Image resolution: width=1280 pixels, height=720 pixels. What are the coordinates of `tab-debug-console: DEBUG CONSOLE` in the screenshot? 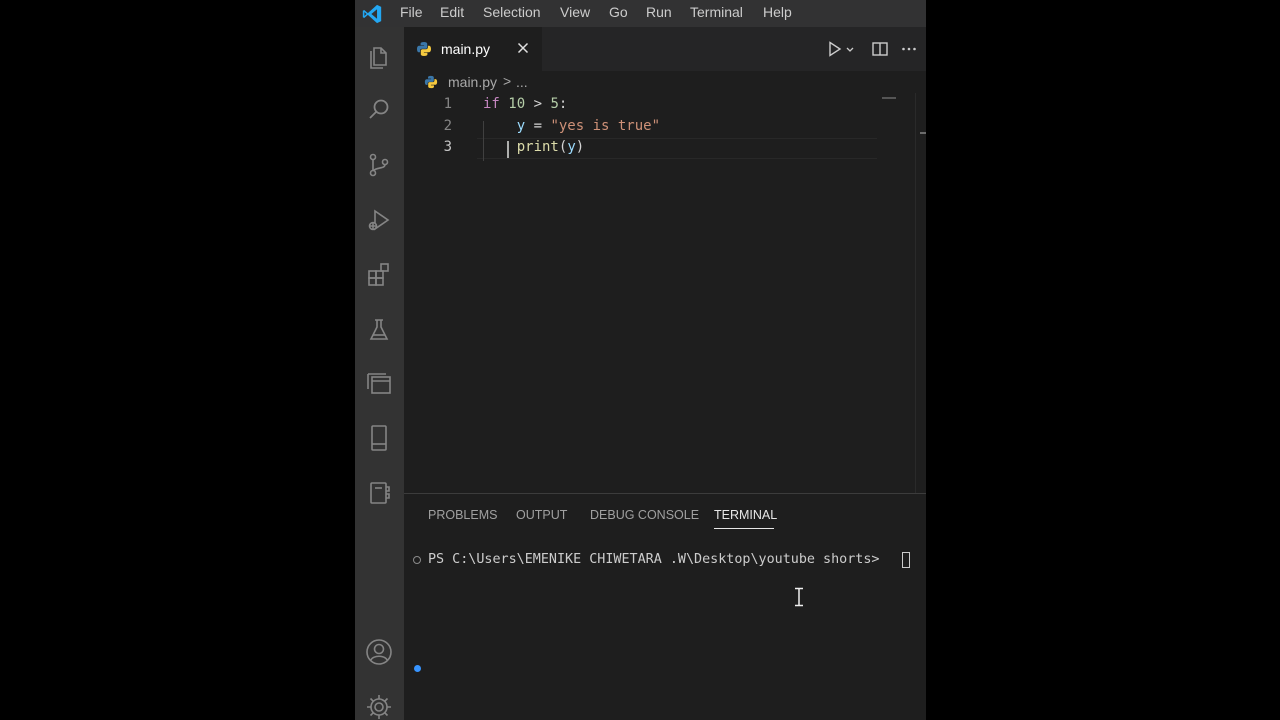 It's located at (644, 515).